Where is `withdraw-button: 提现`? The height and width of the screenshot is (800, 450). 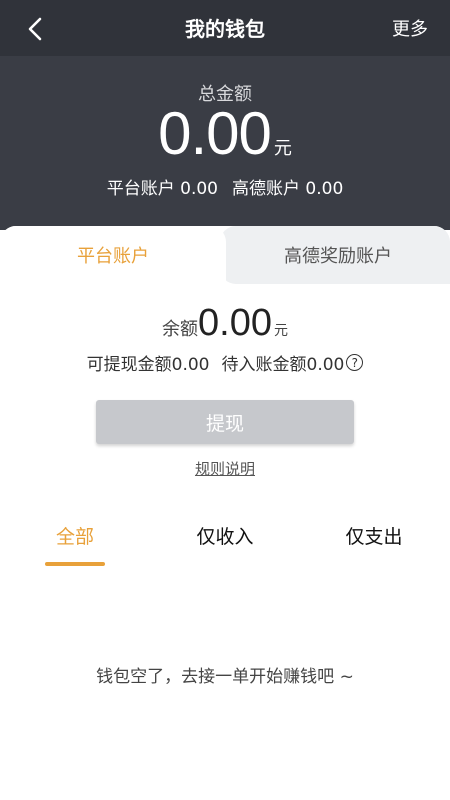
withdraw-button: 提现 is located at coordinates (225, 422).